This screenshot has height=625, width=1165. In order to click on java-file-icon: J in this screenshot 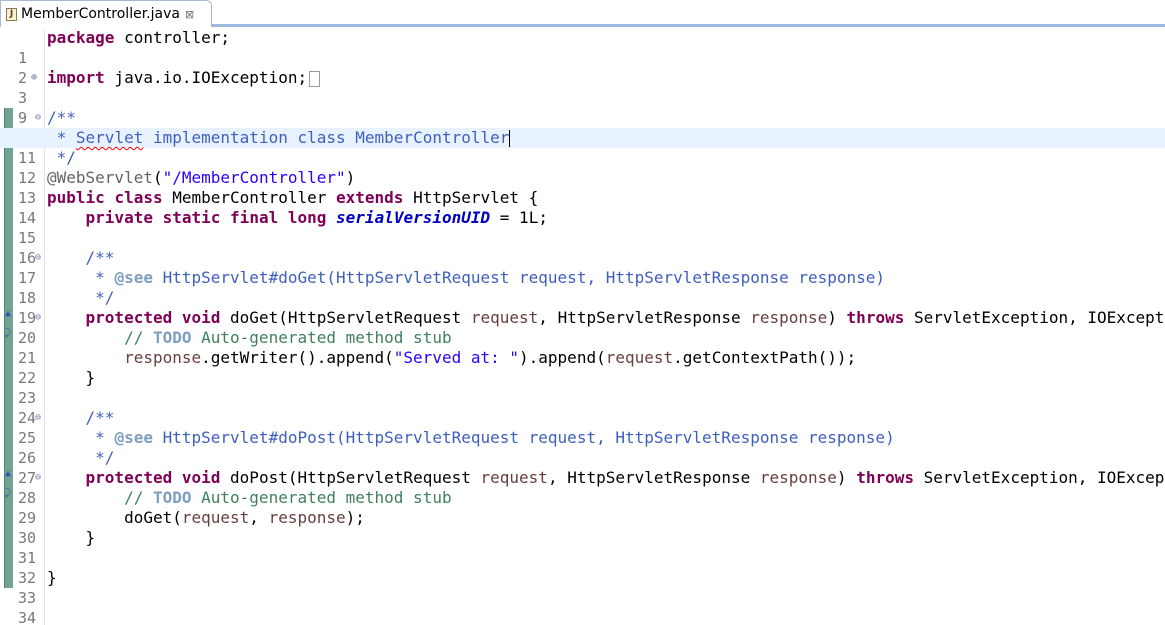, I will do `click(11, 14)`.